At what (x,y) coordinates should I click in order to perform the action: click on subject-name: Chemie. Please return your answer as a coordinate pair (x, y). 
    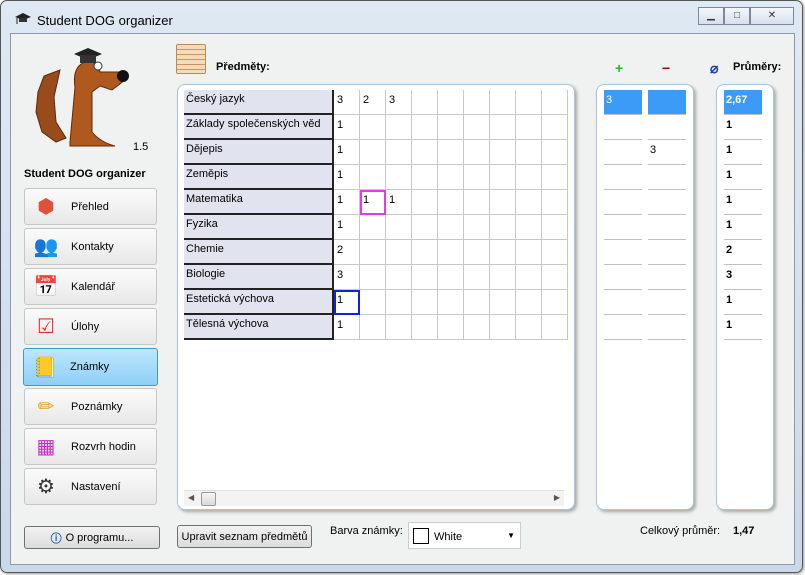
    Looking at the image, I should click on (259, 252).